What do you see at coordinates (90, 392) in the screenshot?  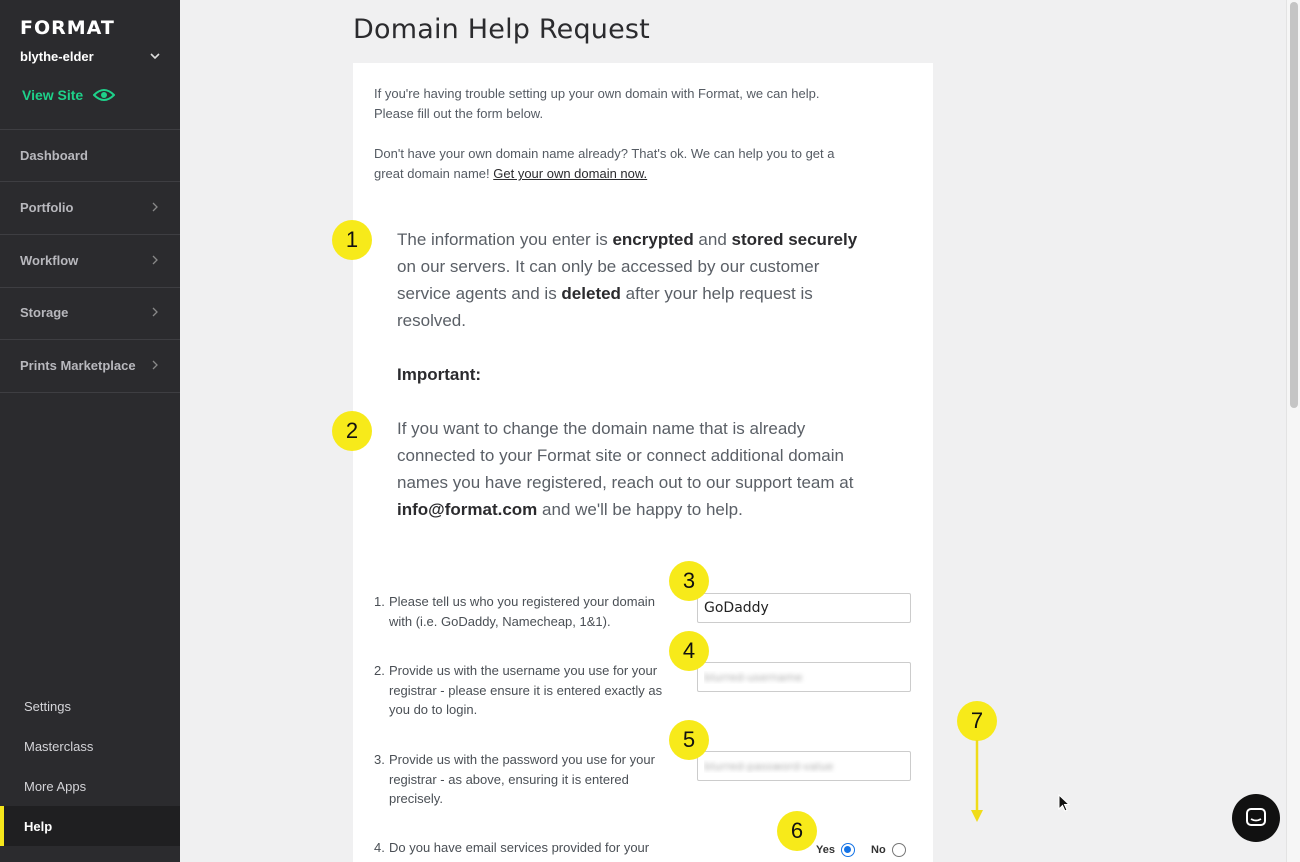 I see `divider` at bounding box center [90, 392].